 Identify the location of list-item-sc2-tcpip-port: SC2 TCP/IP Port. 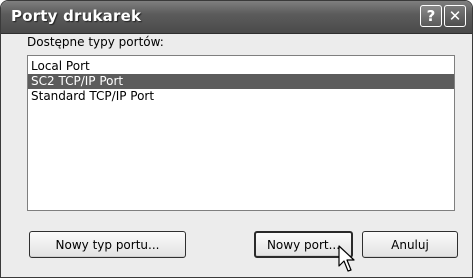
(241, 81).